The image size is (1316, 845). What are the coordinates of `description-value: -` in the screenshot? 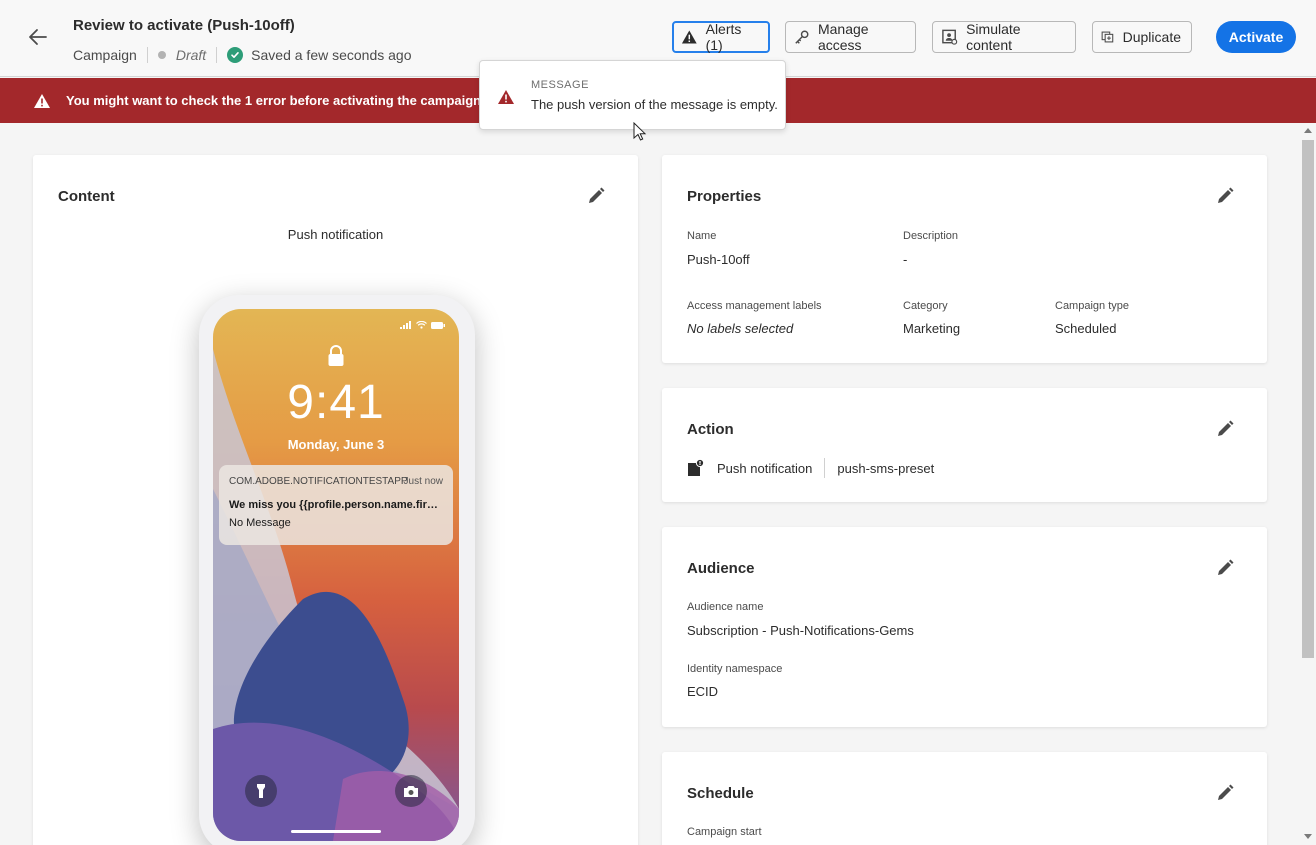 It's located at (905, 259).